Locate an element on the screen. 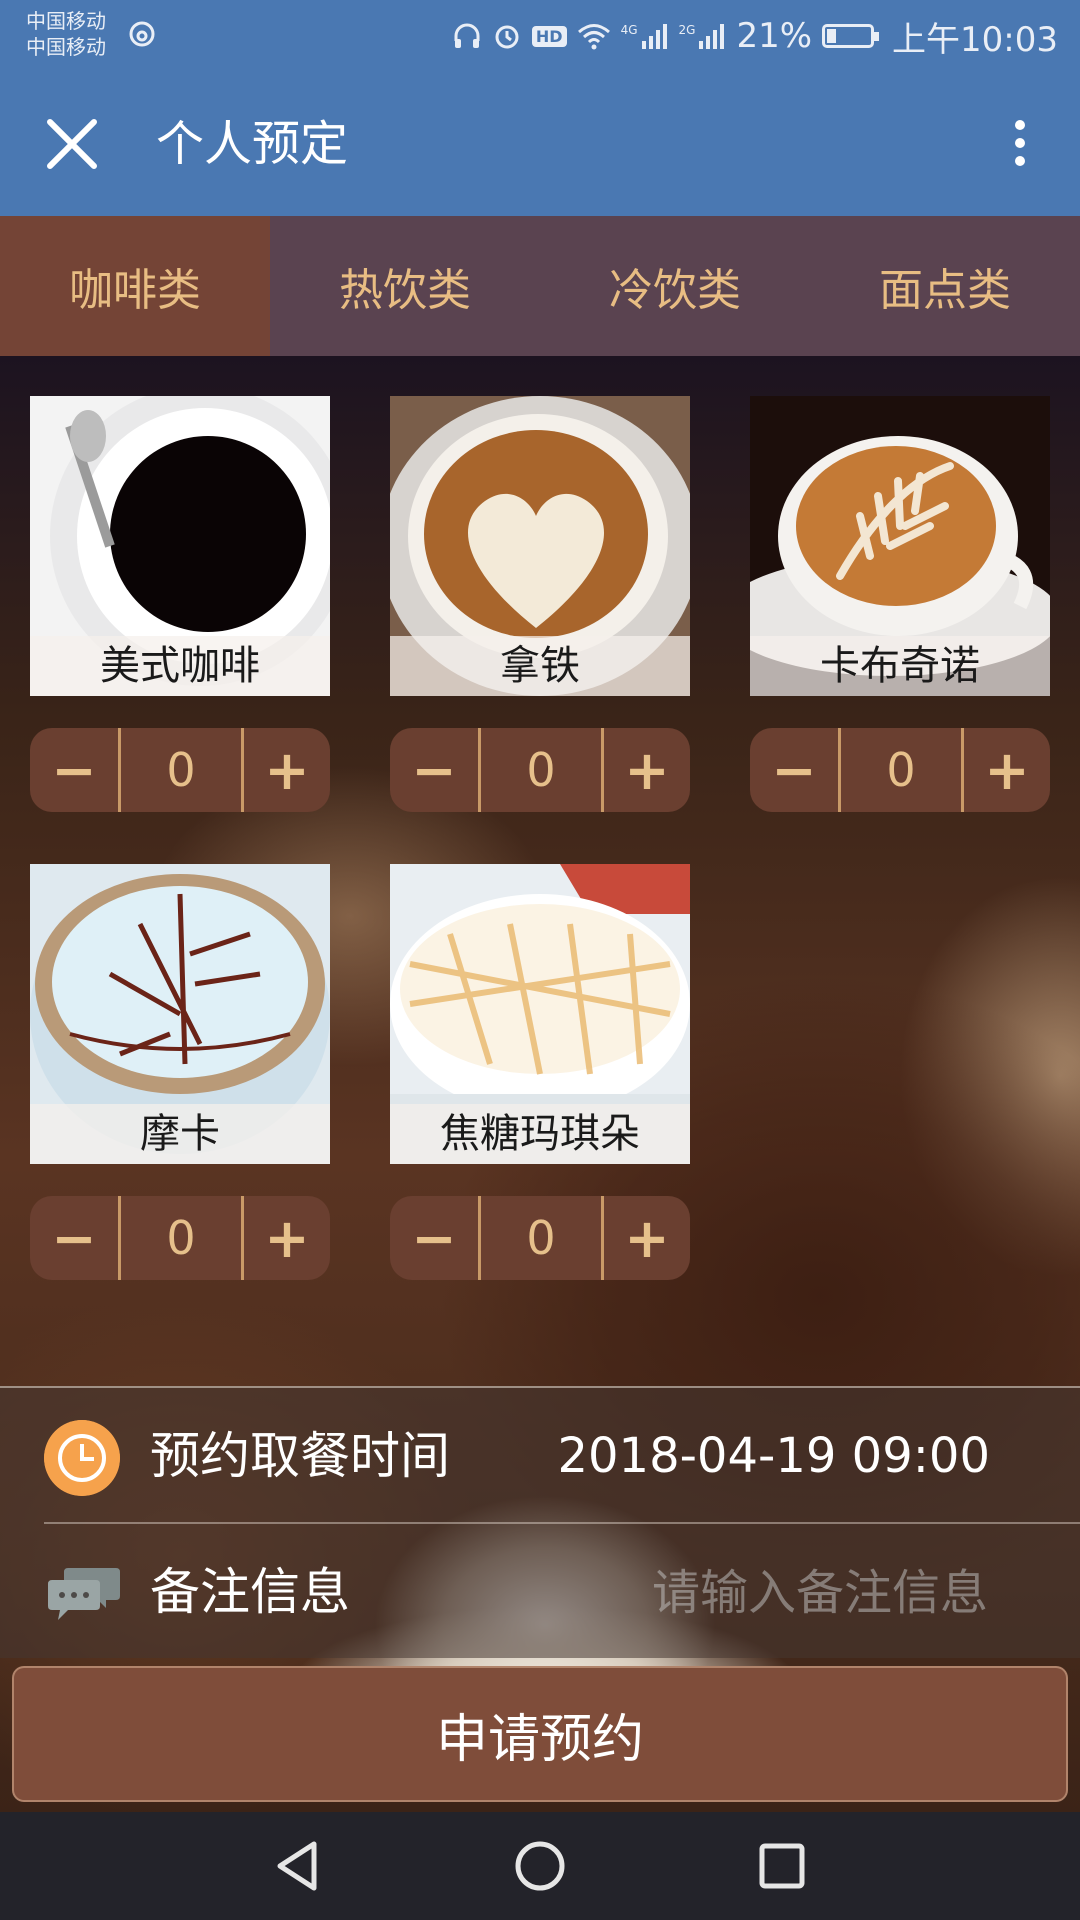 This screenshot has width=1080, height=1920. carrier-info: 中国移动 中国移动 is located at coordinates (66, 34).